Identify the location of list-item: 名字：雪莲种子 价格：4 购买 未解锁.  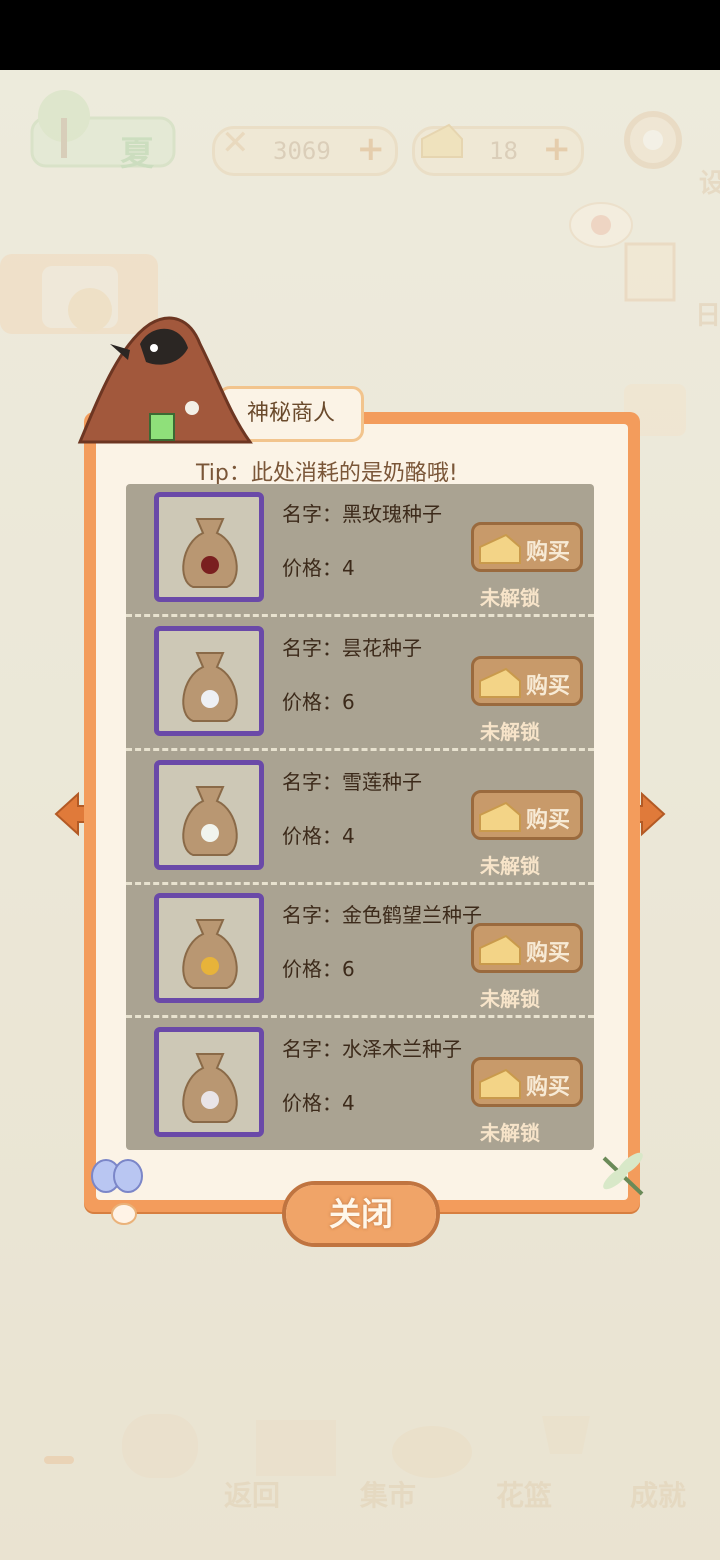
(360, 818).